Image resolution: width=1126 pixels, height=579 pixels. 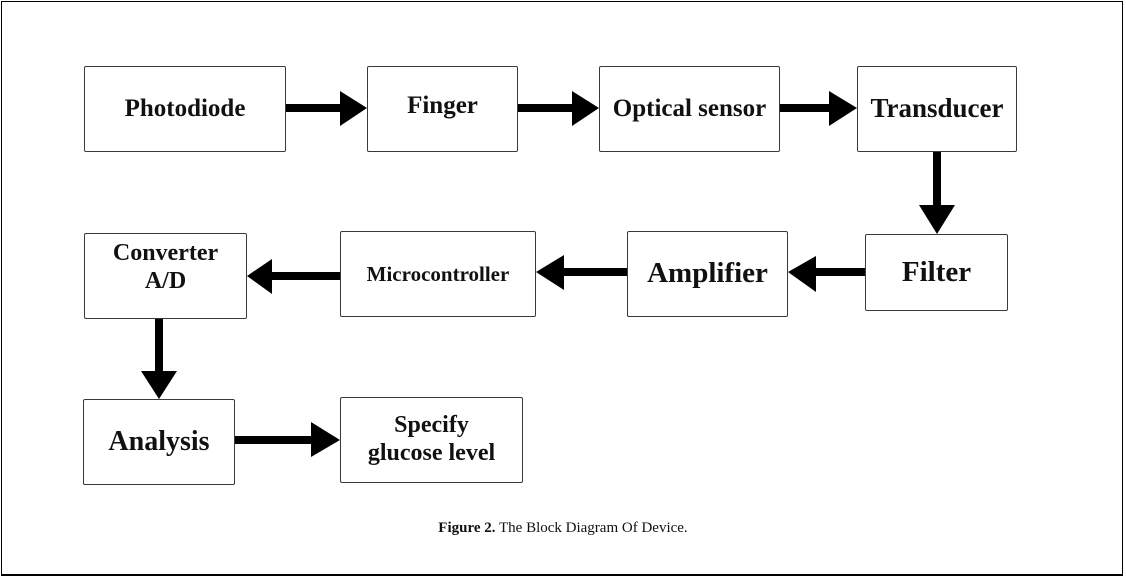 What do you see at coordinates (293, 276) in the screenshot?
I see `arrow-microcontroller-to-converter` at bounding box center [293, 276].